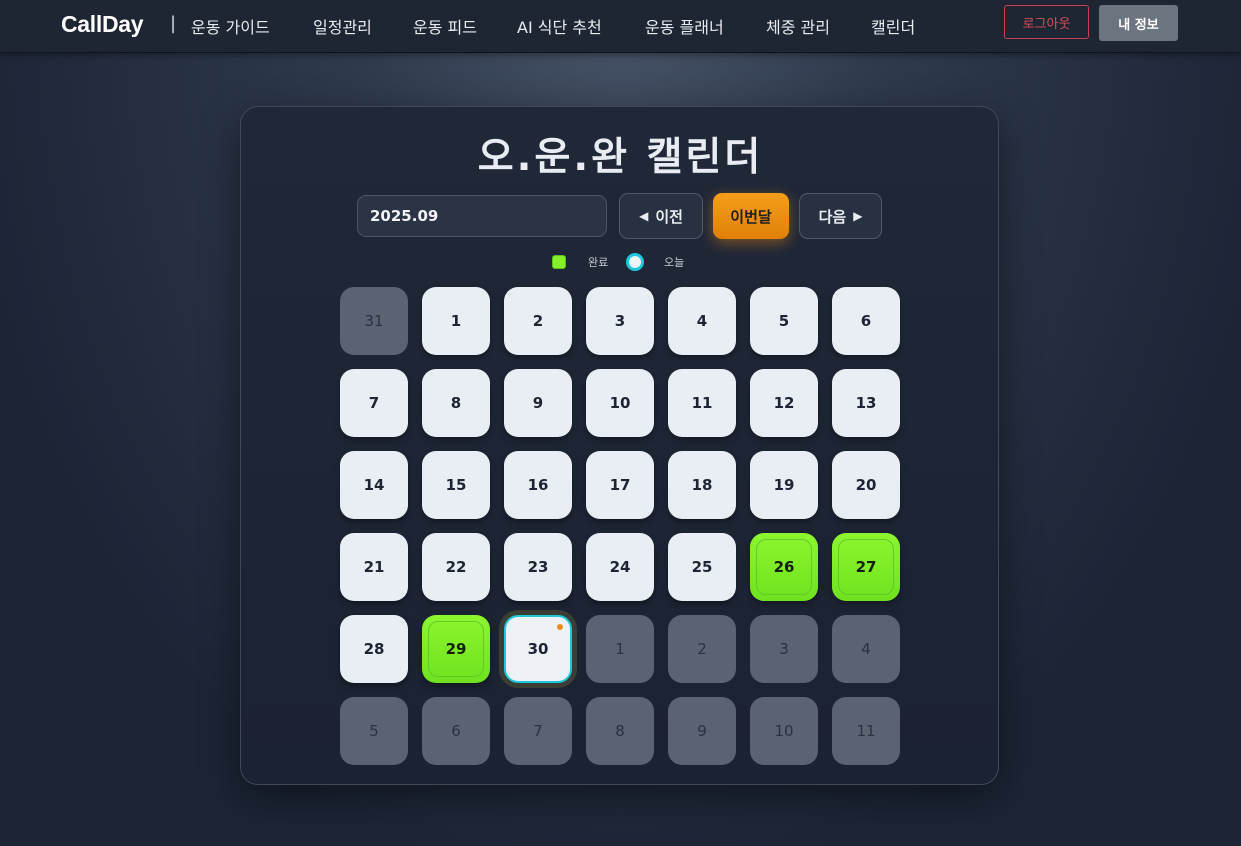  I want to click on calendar-day-other: 3, so click(784, 649).